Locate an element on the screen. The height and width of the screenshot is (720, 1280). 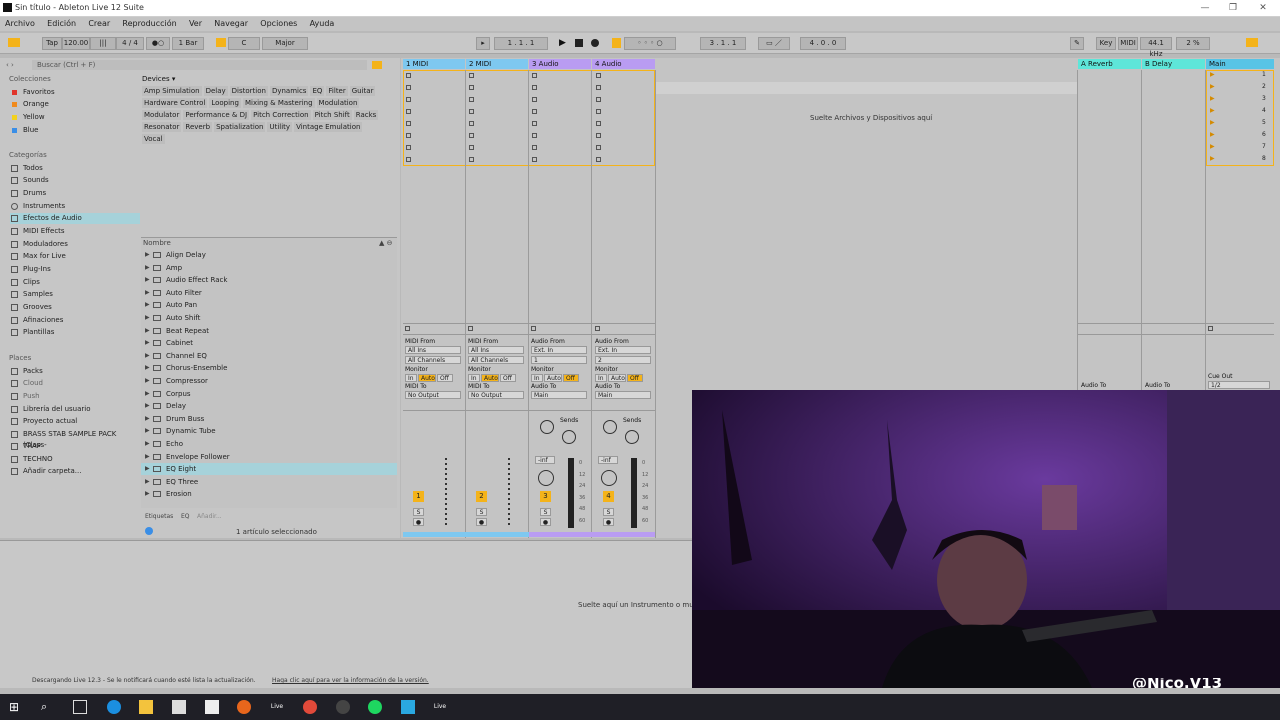
overdub-icon is located at coordinates (616, 43).